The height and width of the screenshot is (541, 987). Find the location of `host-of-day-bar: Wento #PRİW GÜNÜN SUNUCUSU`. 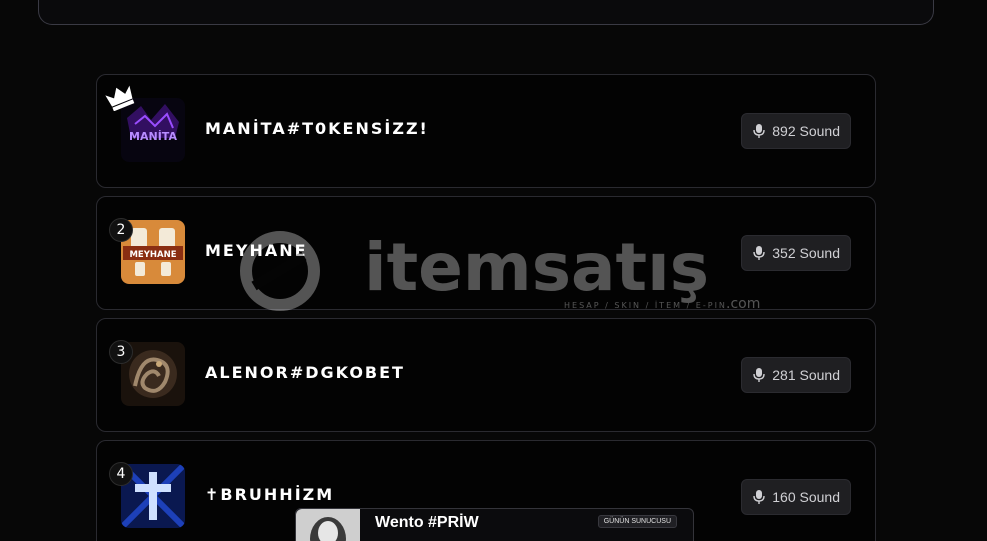

host-of-day-bar: Wento #PRİW GÜNÜN SUNUCUSU is located at coordinates (494, 524).